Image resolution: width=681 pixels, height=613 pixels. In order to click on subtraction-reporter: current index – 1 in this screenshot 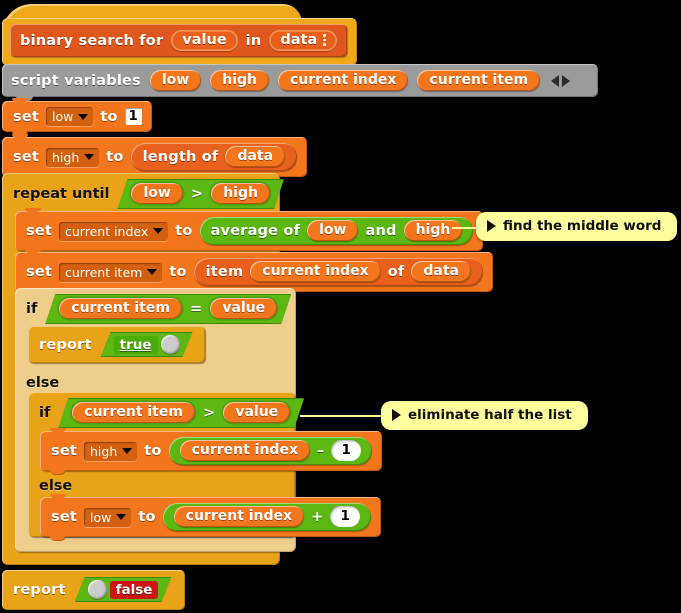, I will do `click(270, 451)`.